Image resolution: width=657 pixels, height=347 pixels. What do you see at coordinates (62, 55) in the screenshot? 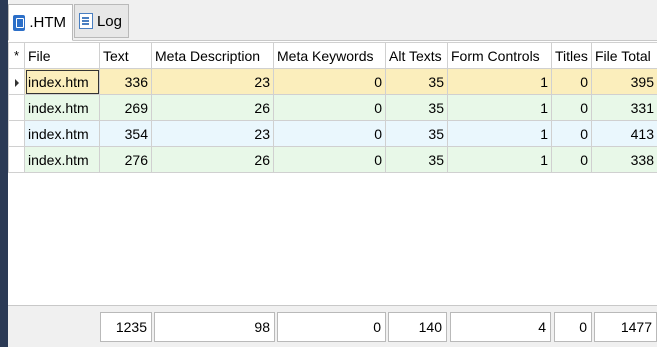
I see `column-header-file: File` at bounding box center [62, 55].